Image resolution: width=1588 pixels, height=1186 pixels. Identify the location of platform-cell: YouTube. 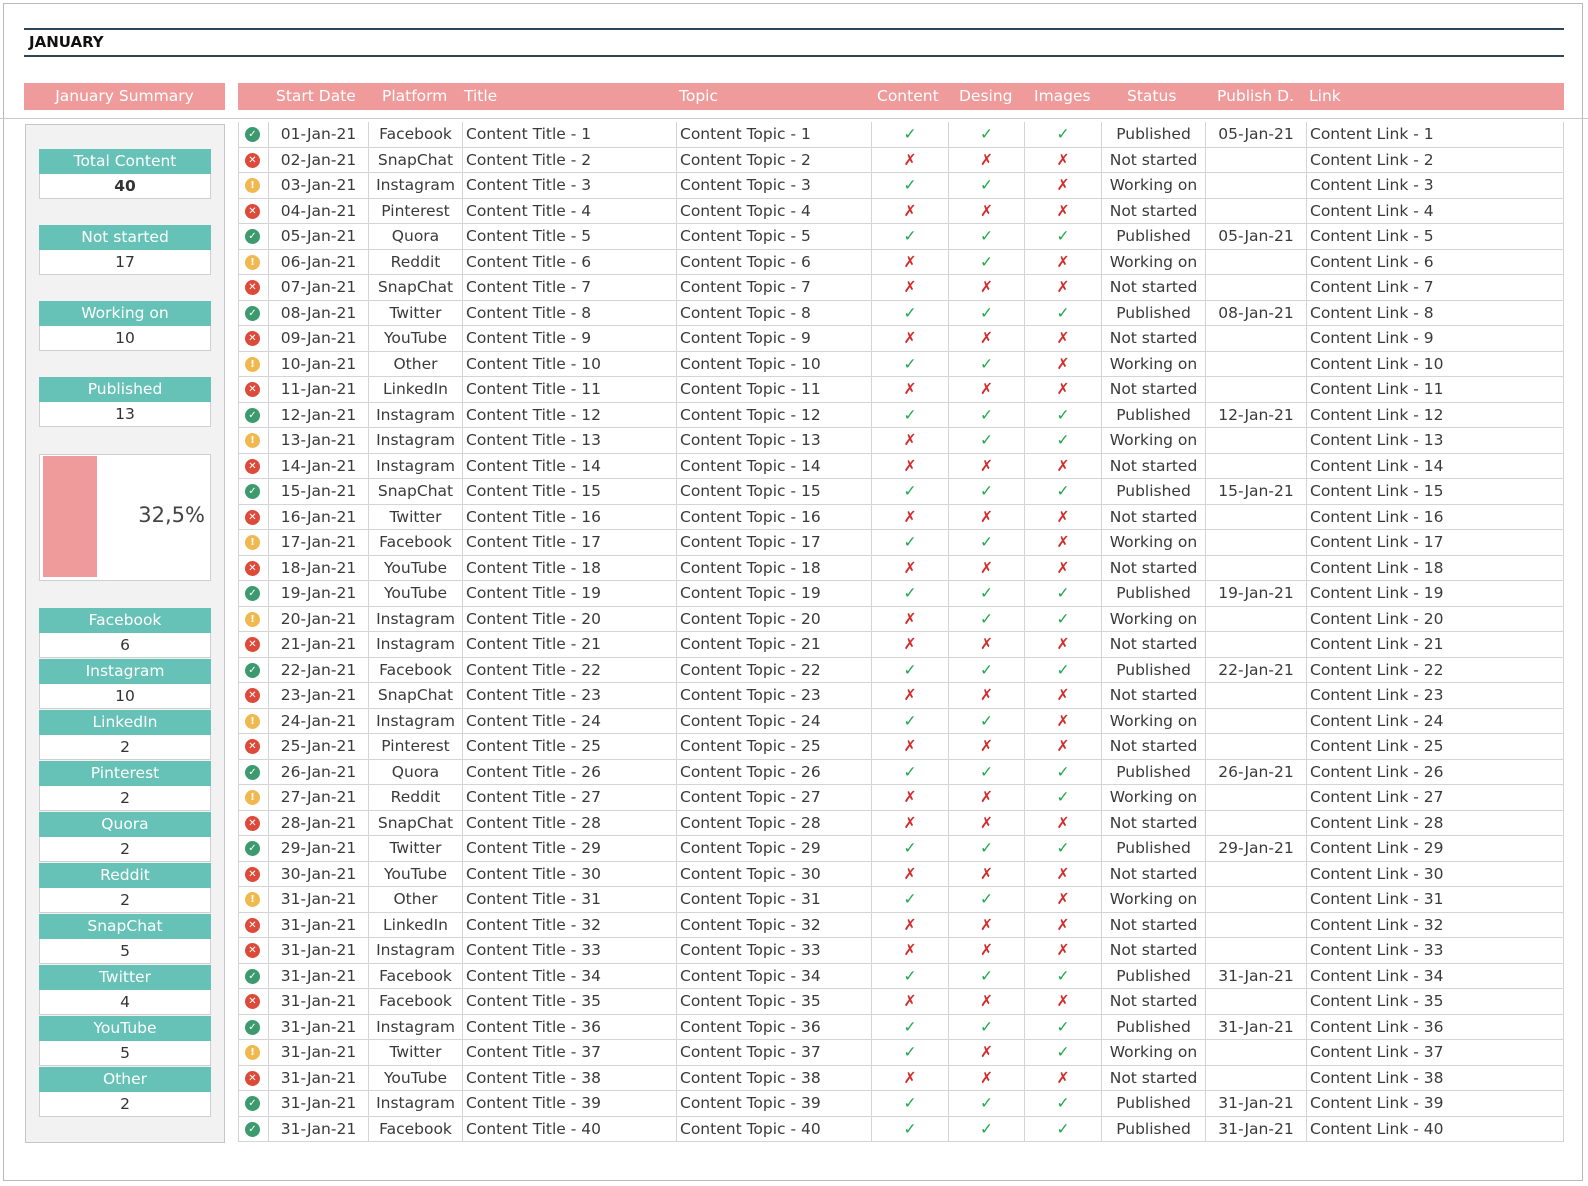
(415, 568).